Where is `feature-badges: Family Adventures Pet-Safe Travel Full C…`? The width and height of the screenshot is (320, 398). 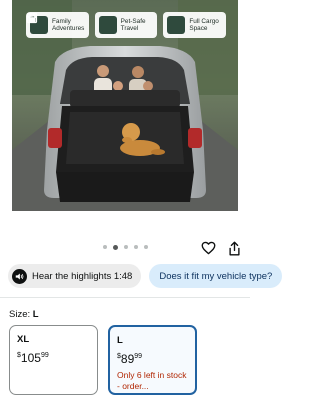
feature-badges: Family Adventures Pet-Safe Travel Full C… is located at coordinates (126, 25).